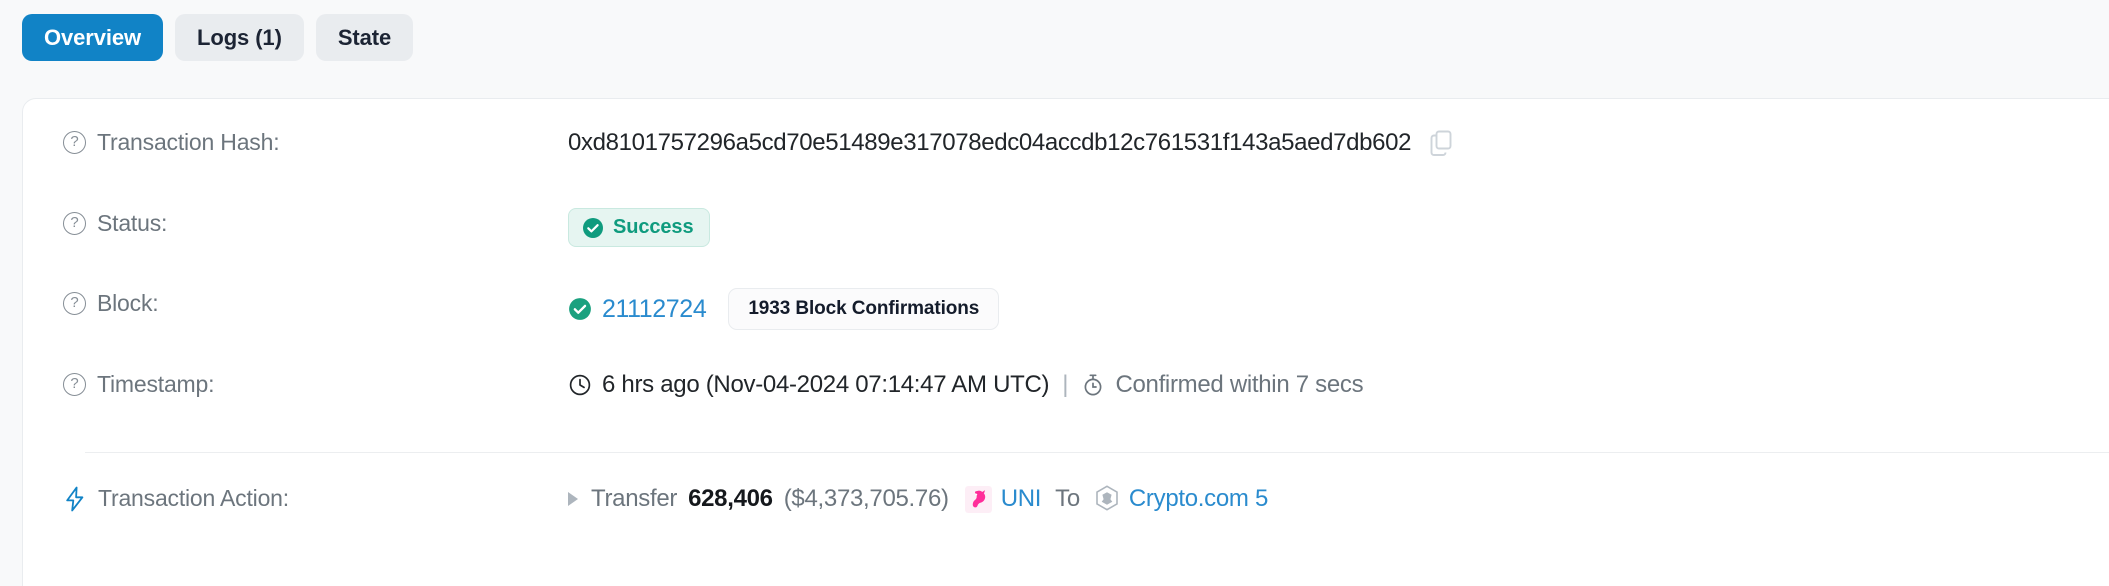  I want to click on block-label: Block:, so click(128, 303).